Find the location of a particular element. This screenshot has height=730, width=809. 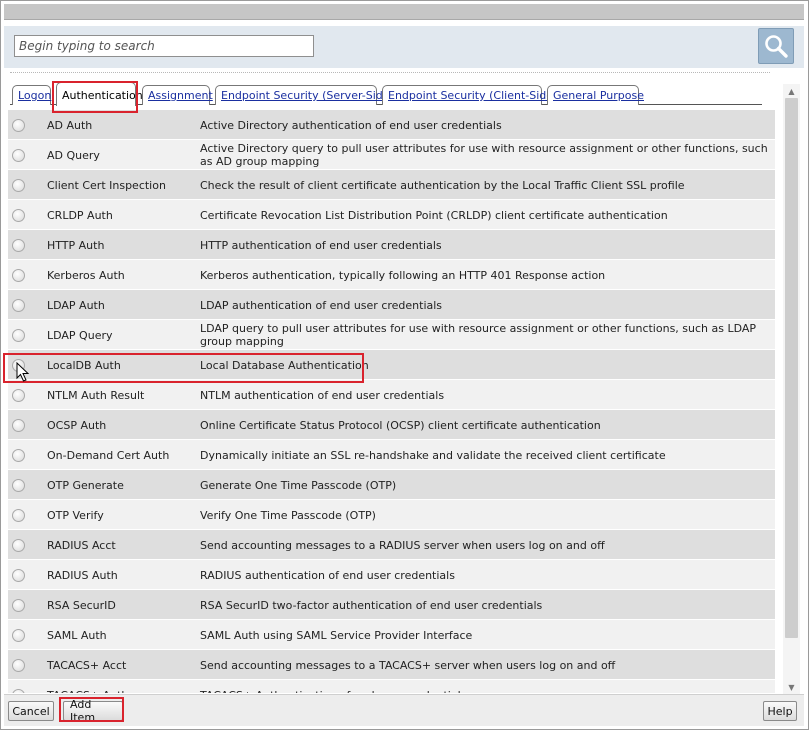

search-input is located at coordinates (164, 46).